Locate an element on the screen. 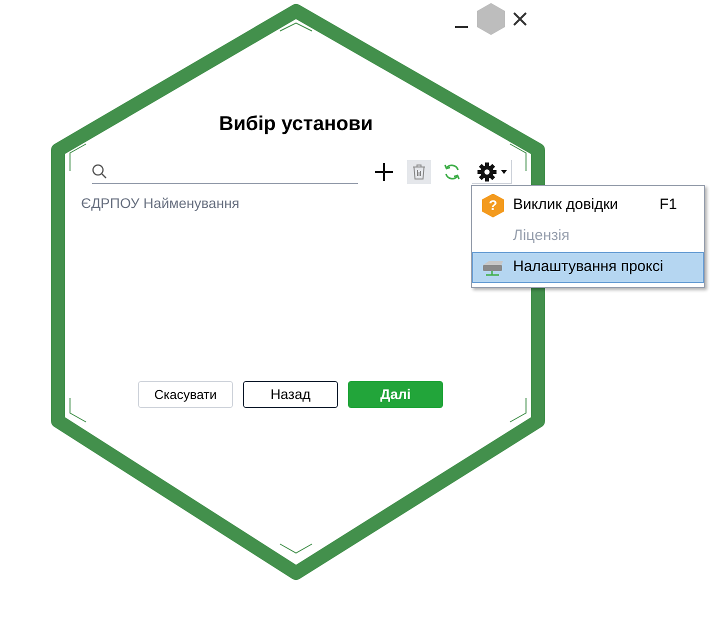 This screenshot has width=711, height=632. dialog-title: Вибір установи is located at coordinates (296, 124).